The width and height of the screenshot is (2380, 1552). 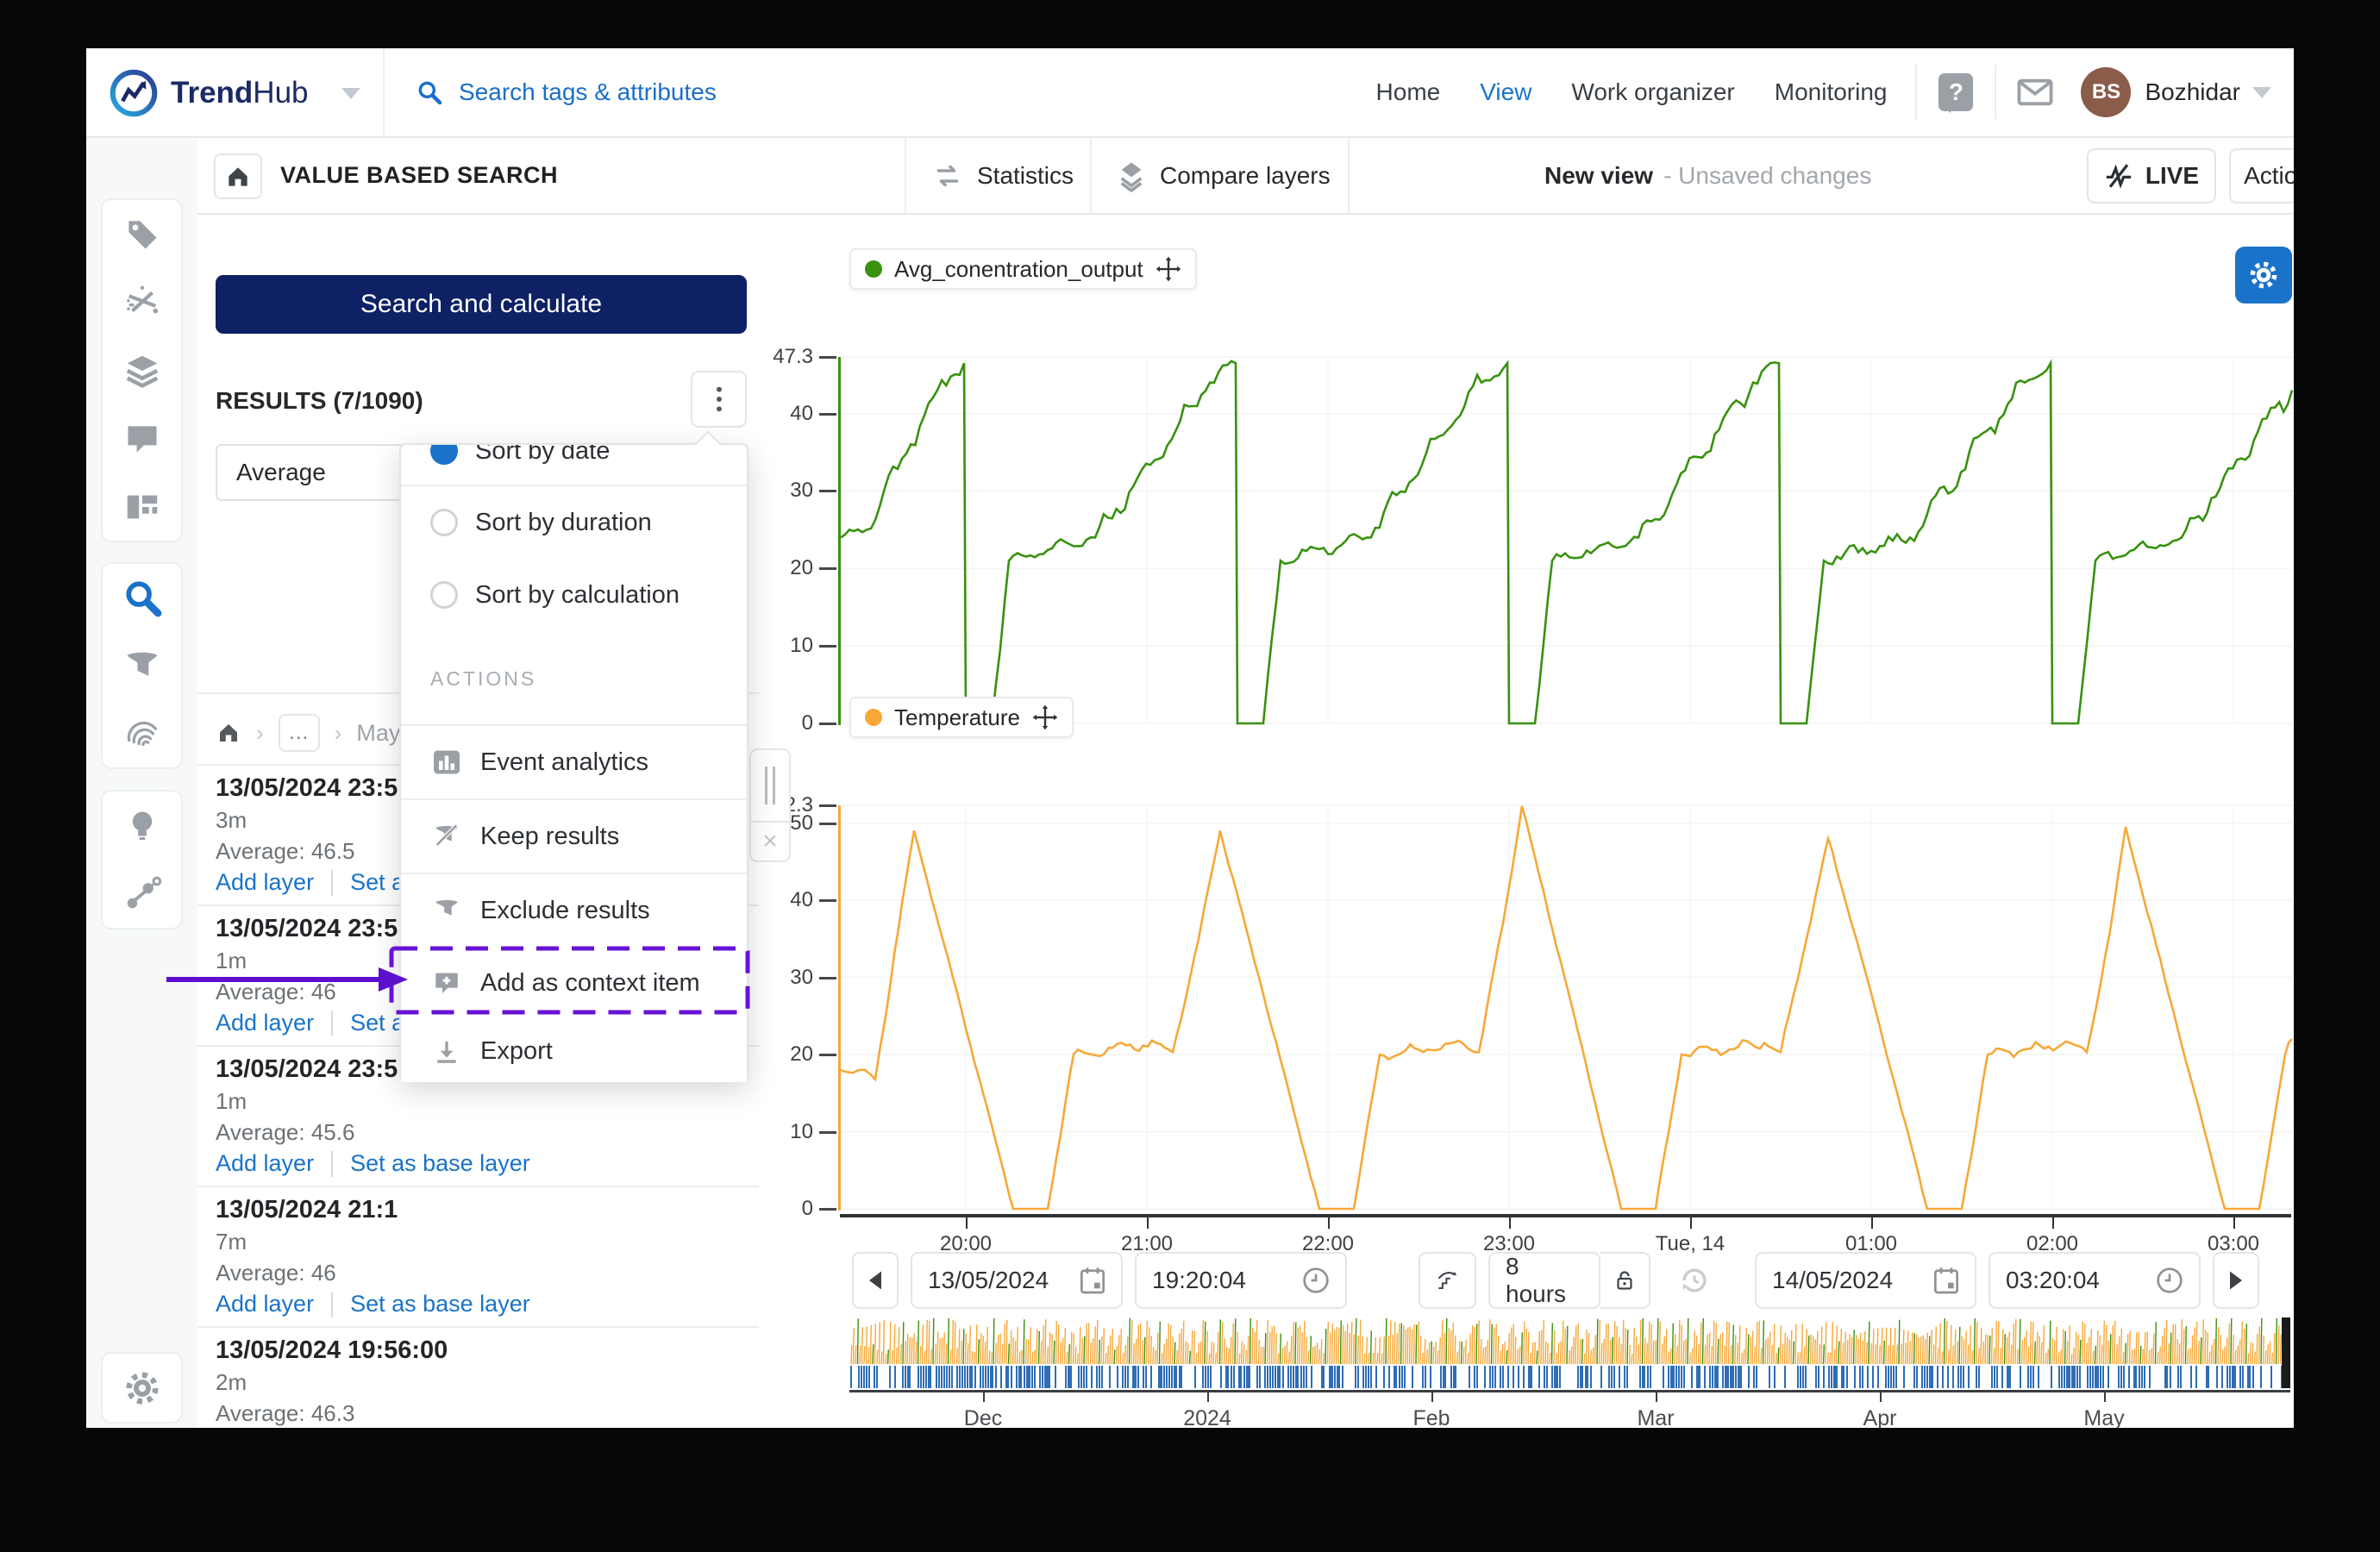 I want to click on messages-button, so click(x=2035, y=92).